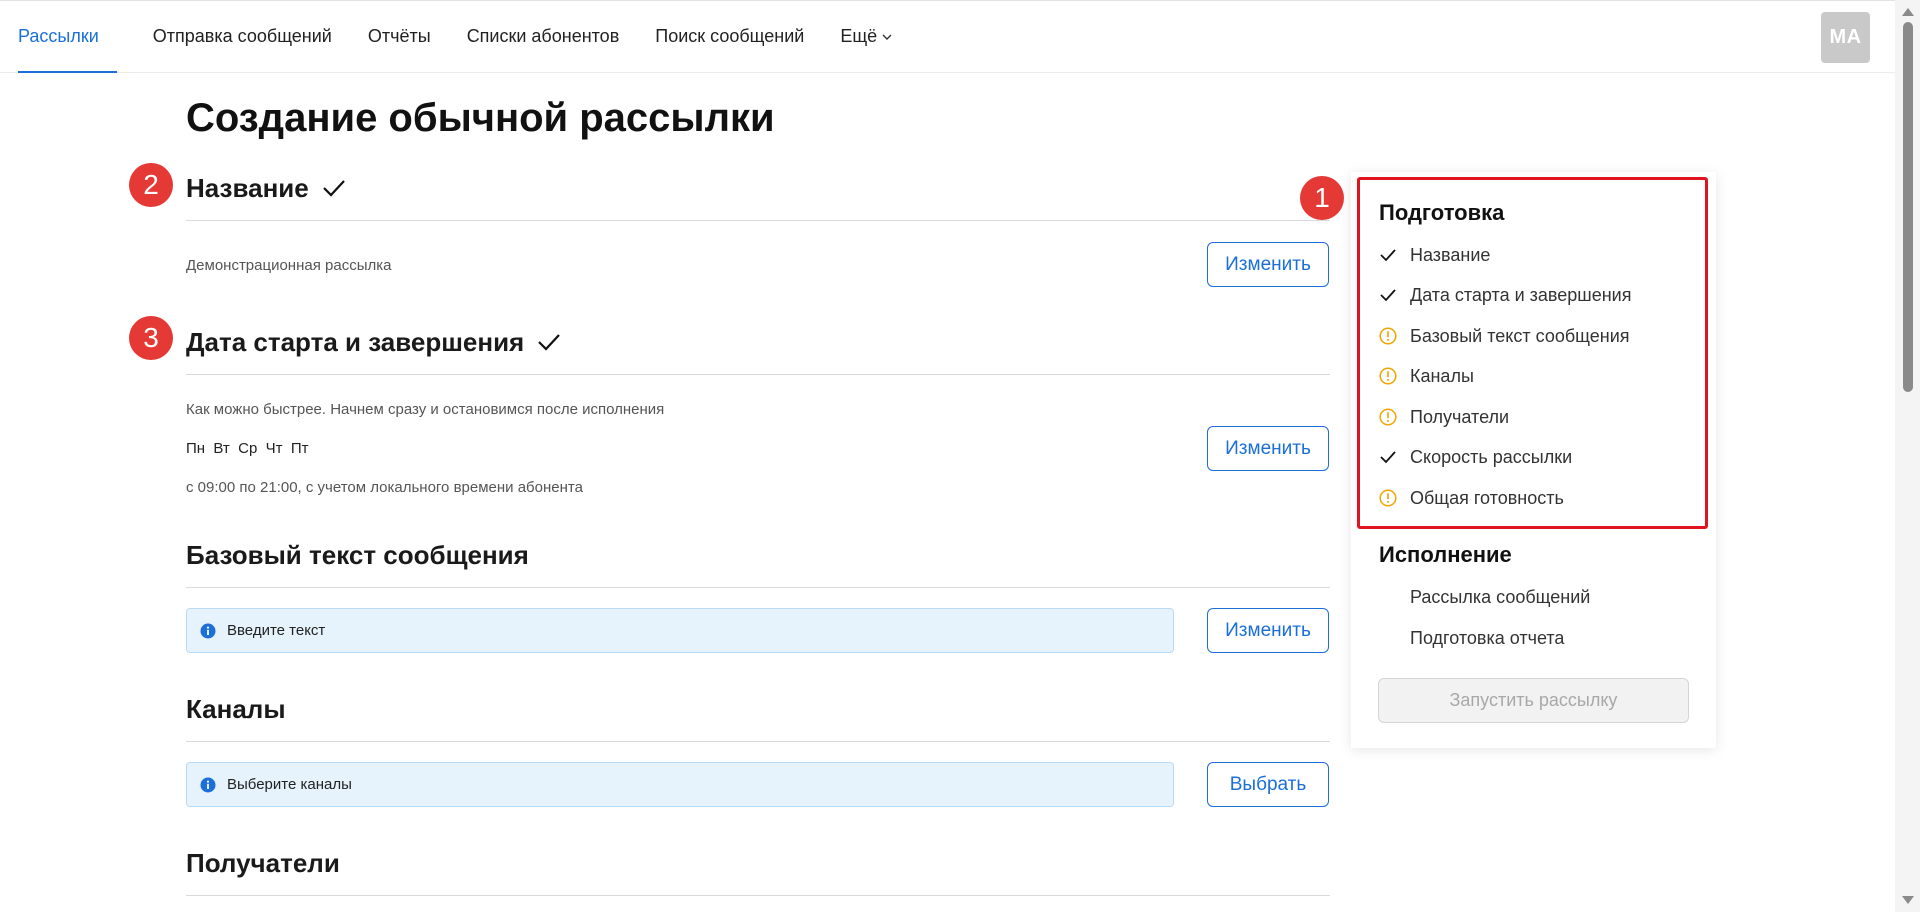 The height and width of the screenshot is (912, 1920). I want to click on scroll-down-arrow-icon, so click(1908, 900).